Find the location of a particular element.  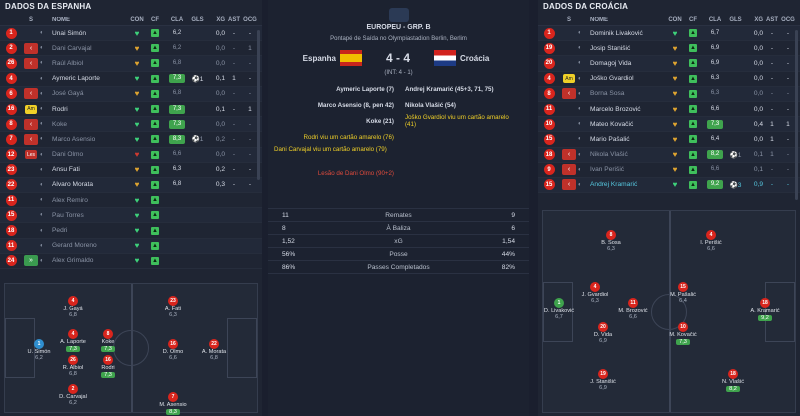

table-row: 23 ◐ Ansu Fati ♥ ▲ 6,3 0,2- - is located at coordinates (131, 170).